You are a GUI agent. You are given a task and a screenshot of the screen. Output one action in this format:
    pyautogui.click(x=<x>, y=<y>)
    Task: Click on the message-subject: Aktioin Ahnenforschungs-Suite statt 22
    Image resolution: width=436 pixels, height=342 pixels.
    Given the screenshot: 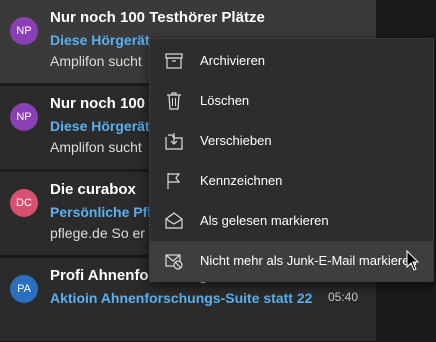 What is the action you would take?
    pyautogui.click(x=181, y=298)
    